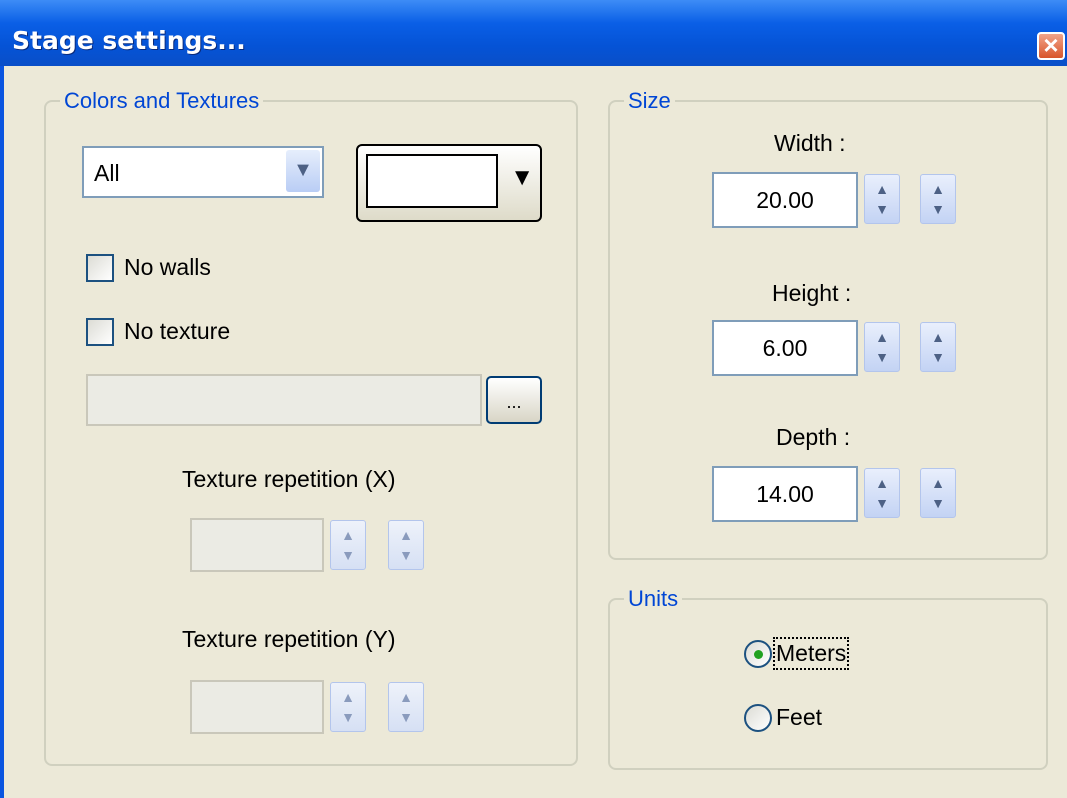 Image resolution: width=1067 pixels, height=798 pixels. I want to click on repeat-x-label: Texture repetition (X), so click(289, 479).